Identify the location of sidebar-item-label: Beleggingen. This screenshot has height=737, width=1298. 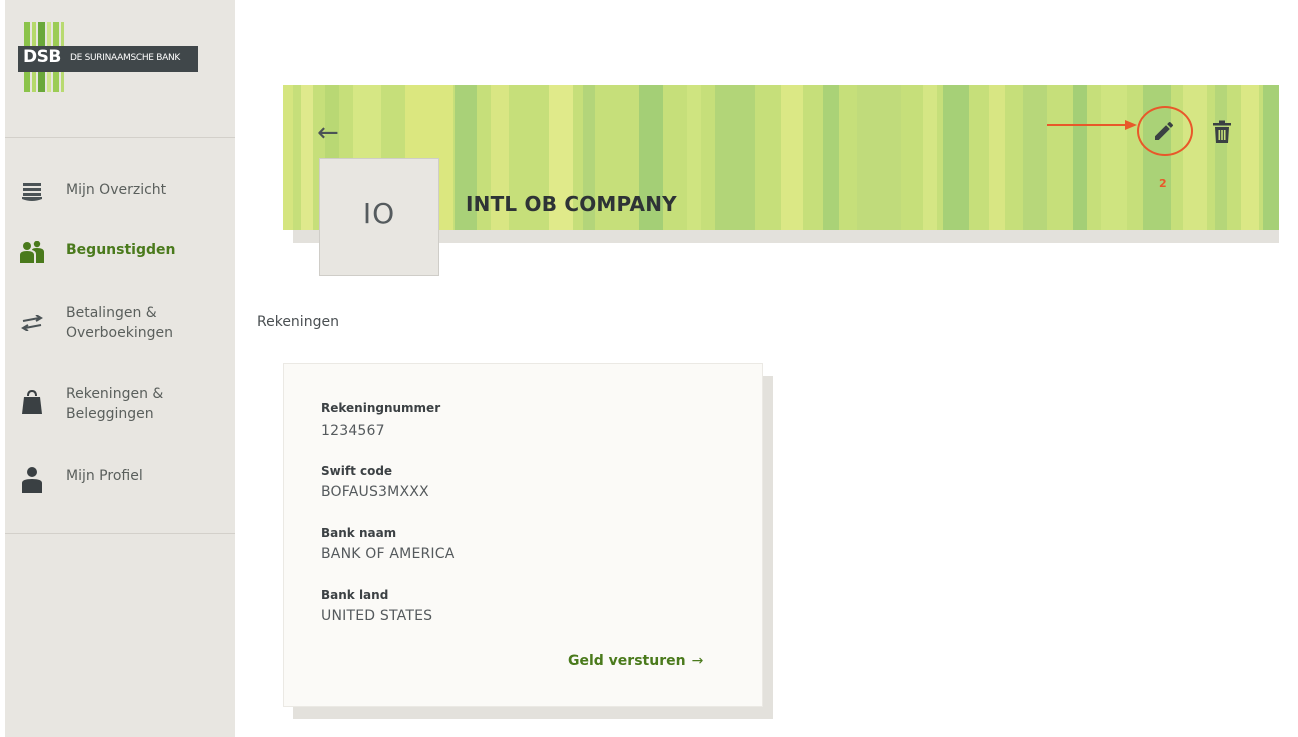
(110, 414).